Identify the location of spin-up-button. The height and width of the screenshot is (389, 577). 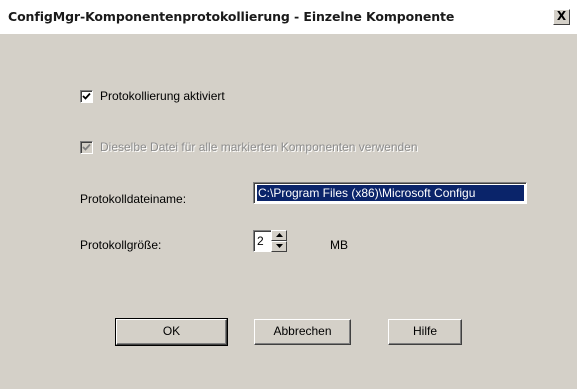
(279, 235).